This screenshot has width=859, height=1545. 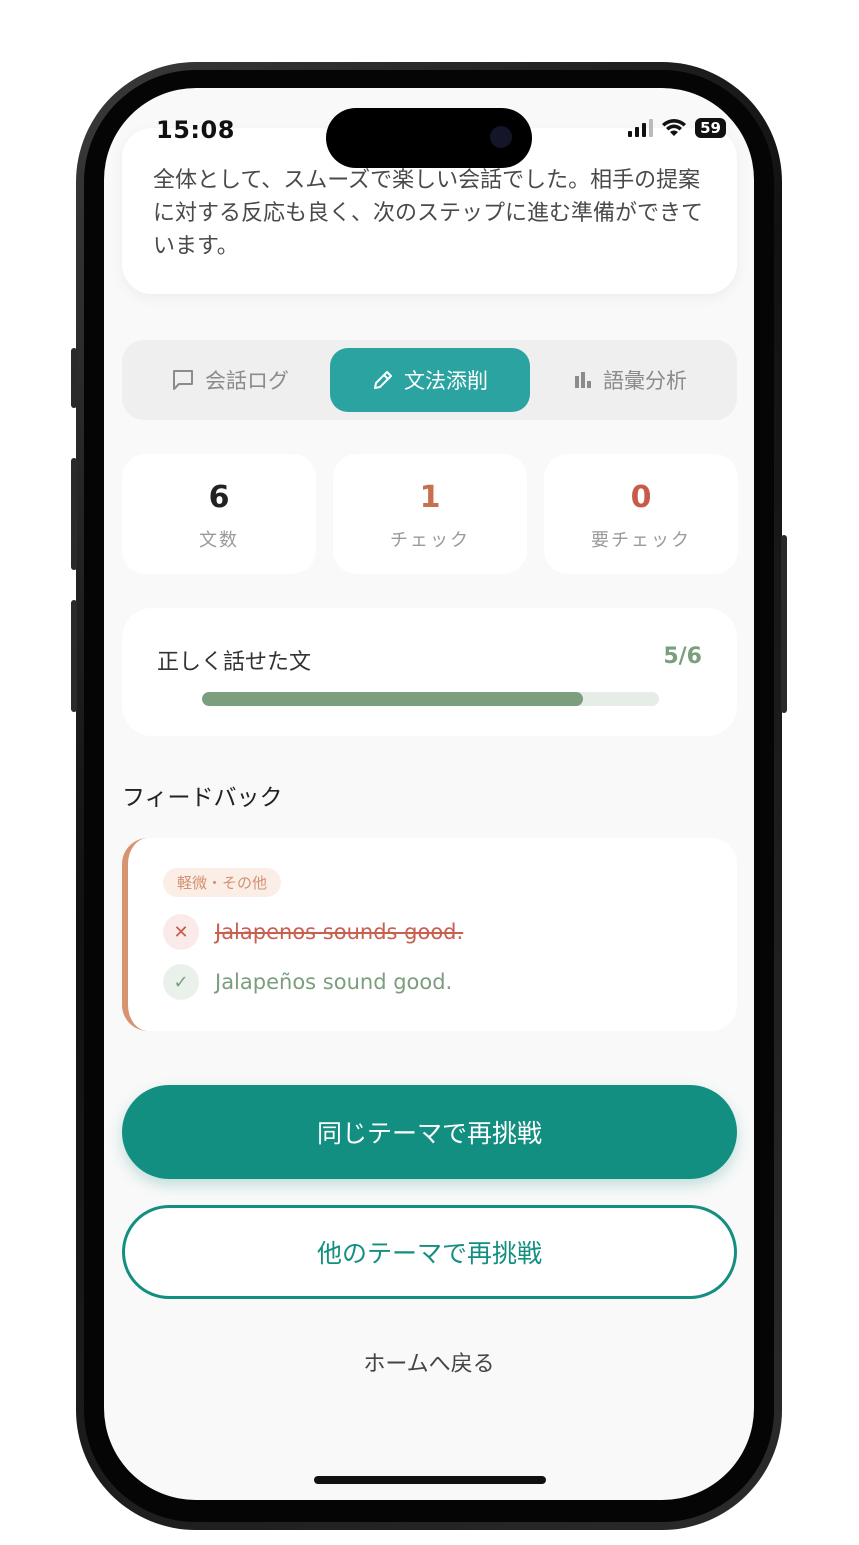 I want to click on battery-icon: 59, so click(x=710, y=128).